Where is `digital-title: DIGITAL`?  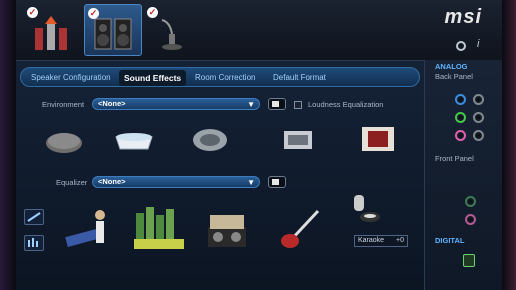 digital-title: DIGITAL is located at coordinates (450, 240).